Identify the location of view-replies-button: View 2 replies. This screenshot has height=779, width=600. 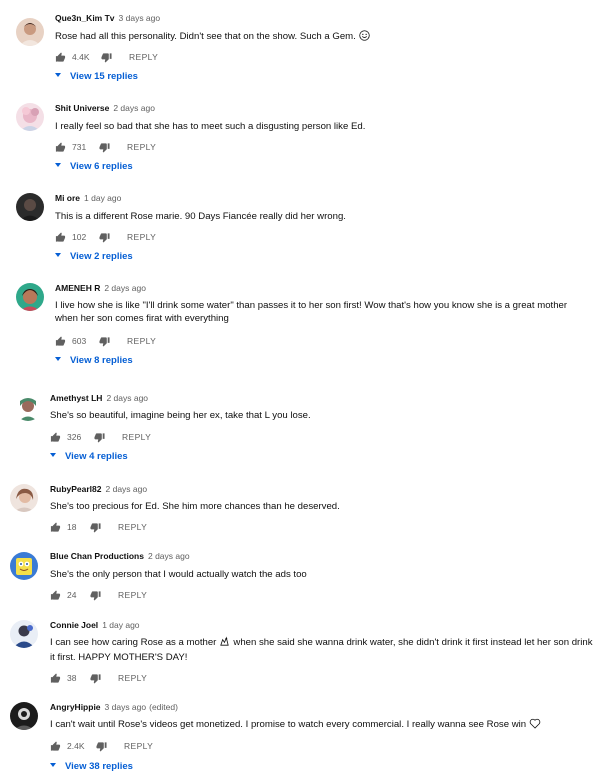
(94, 257).